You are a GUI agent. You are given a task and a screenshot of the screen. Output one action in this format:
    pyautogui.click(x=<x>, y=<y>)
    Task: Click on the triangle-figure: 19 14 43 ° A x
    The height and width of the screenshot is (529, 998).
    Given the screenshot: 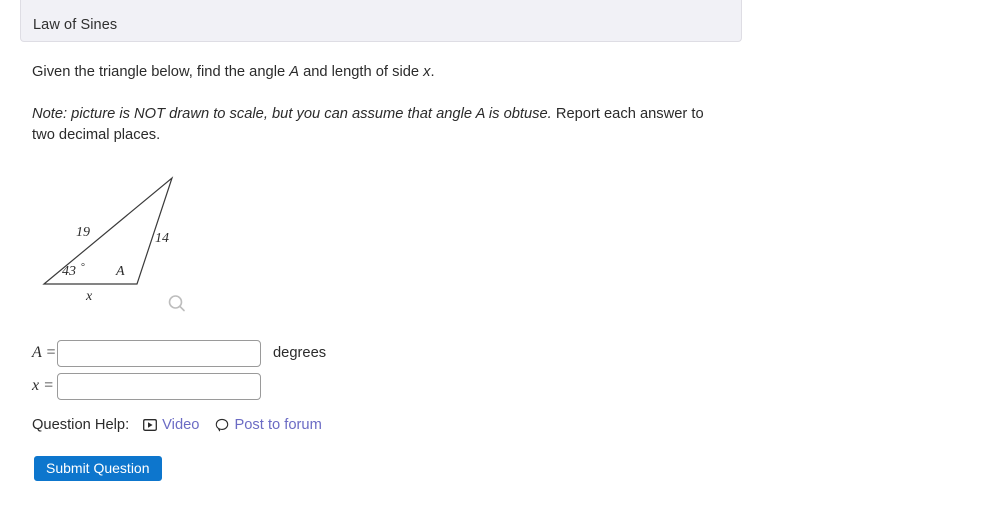 What is the action you would take?
    pyautogui.click(x=120, y=240)
    